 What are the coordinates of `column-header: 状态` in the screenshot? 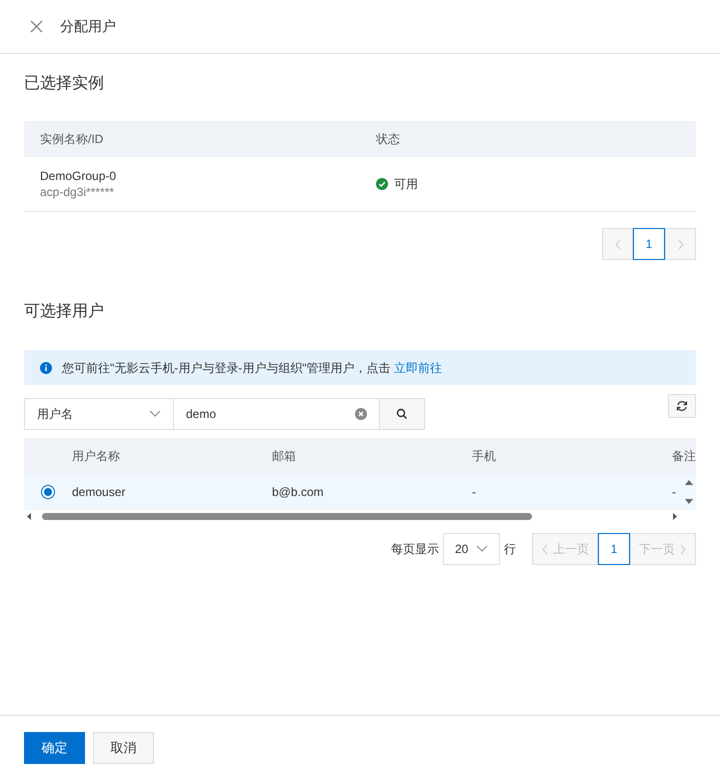 It's located at (388, 139).